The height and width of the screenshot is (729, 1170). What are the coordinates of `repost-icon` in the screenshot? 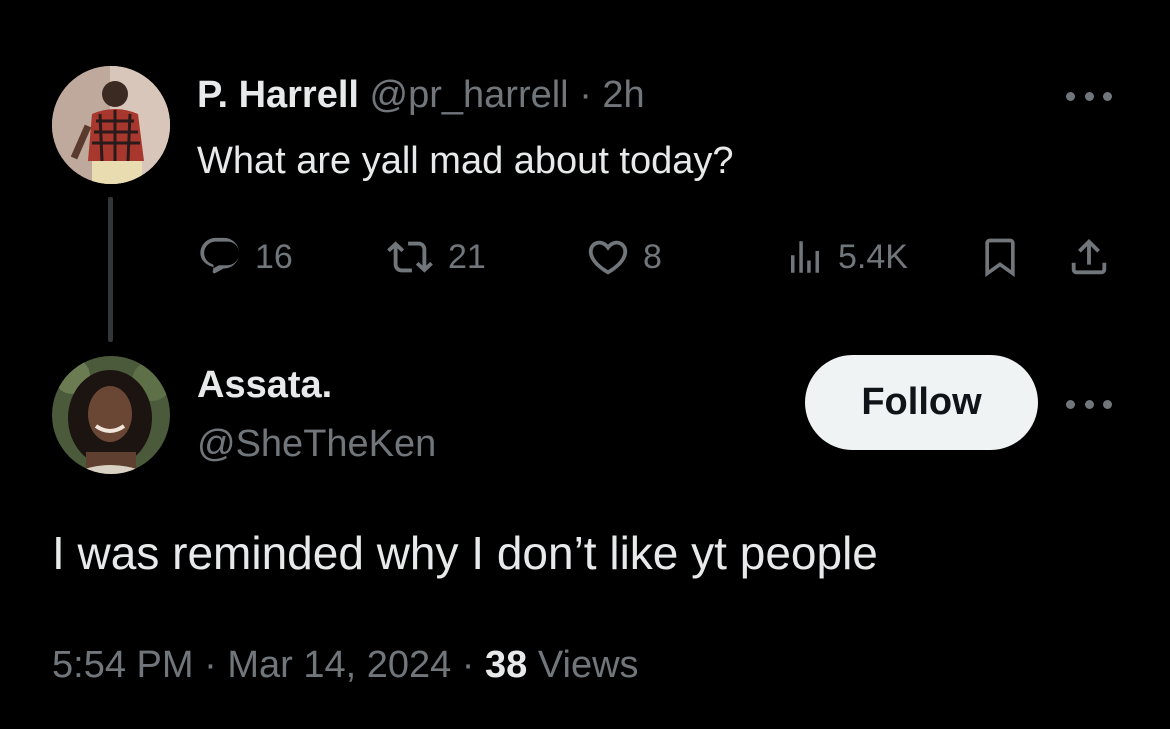 It's located at (410, 257).